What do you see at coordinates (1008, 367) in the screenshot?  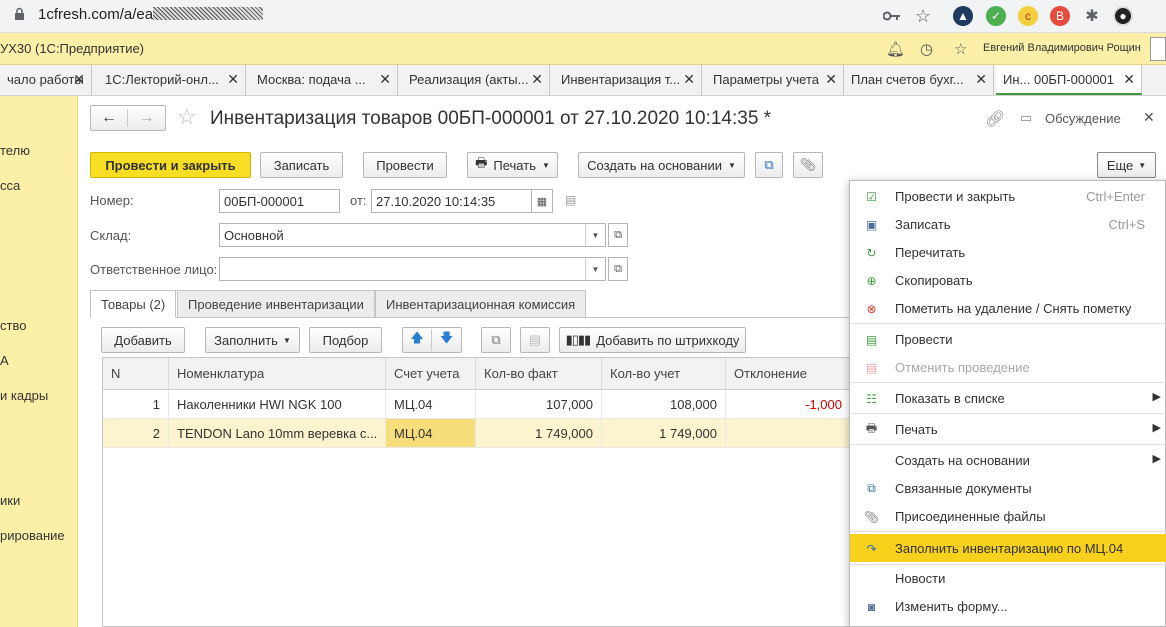 I see `menu-item-unpost: ▤ Отменить проведение` at bounding box center [1008, 367].